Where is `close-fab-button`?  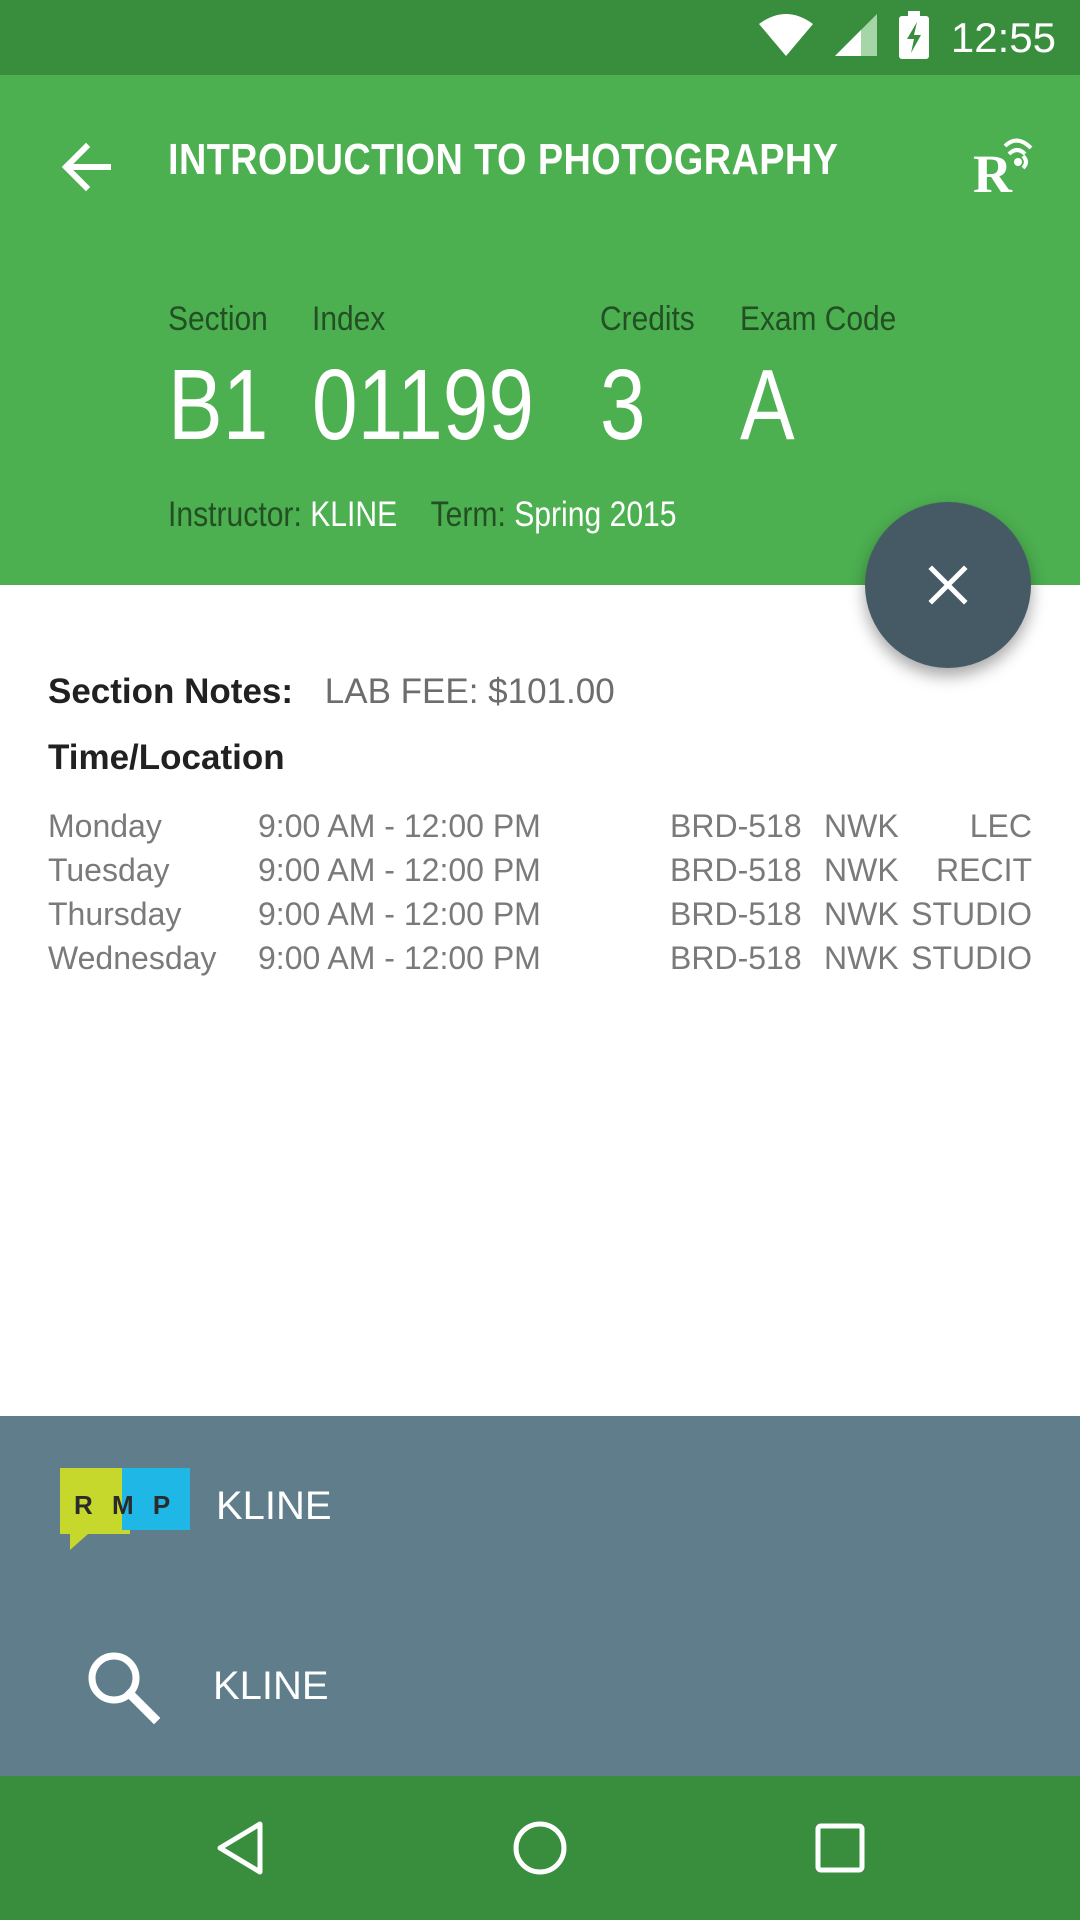 close-fab-button is located at coordinates (948, 585).